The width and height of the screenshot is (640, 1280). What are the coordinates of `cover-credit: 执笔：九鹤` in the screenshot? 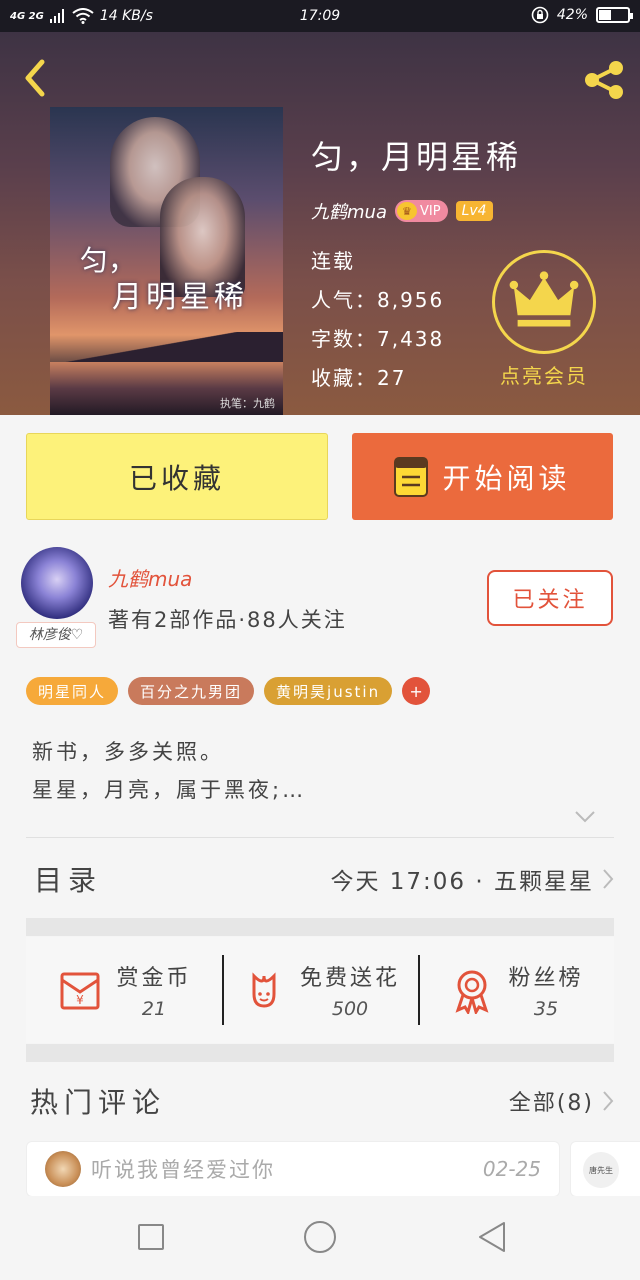 It's located at (247, 403).